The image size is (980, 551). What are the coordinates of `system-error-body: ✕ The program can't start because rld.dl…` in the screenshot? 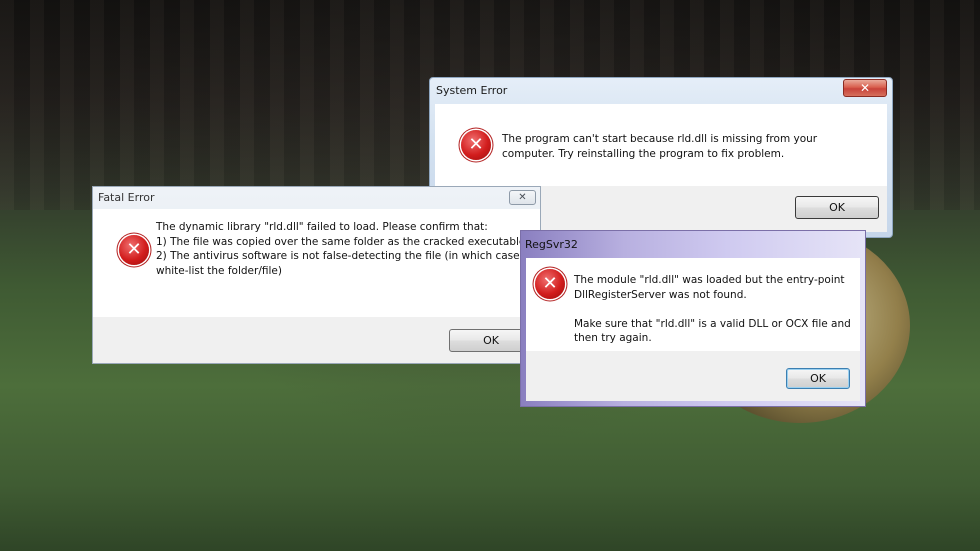 It's located at (661, 145).